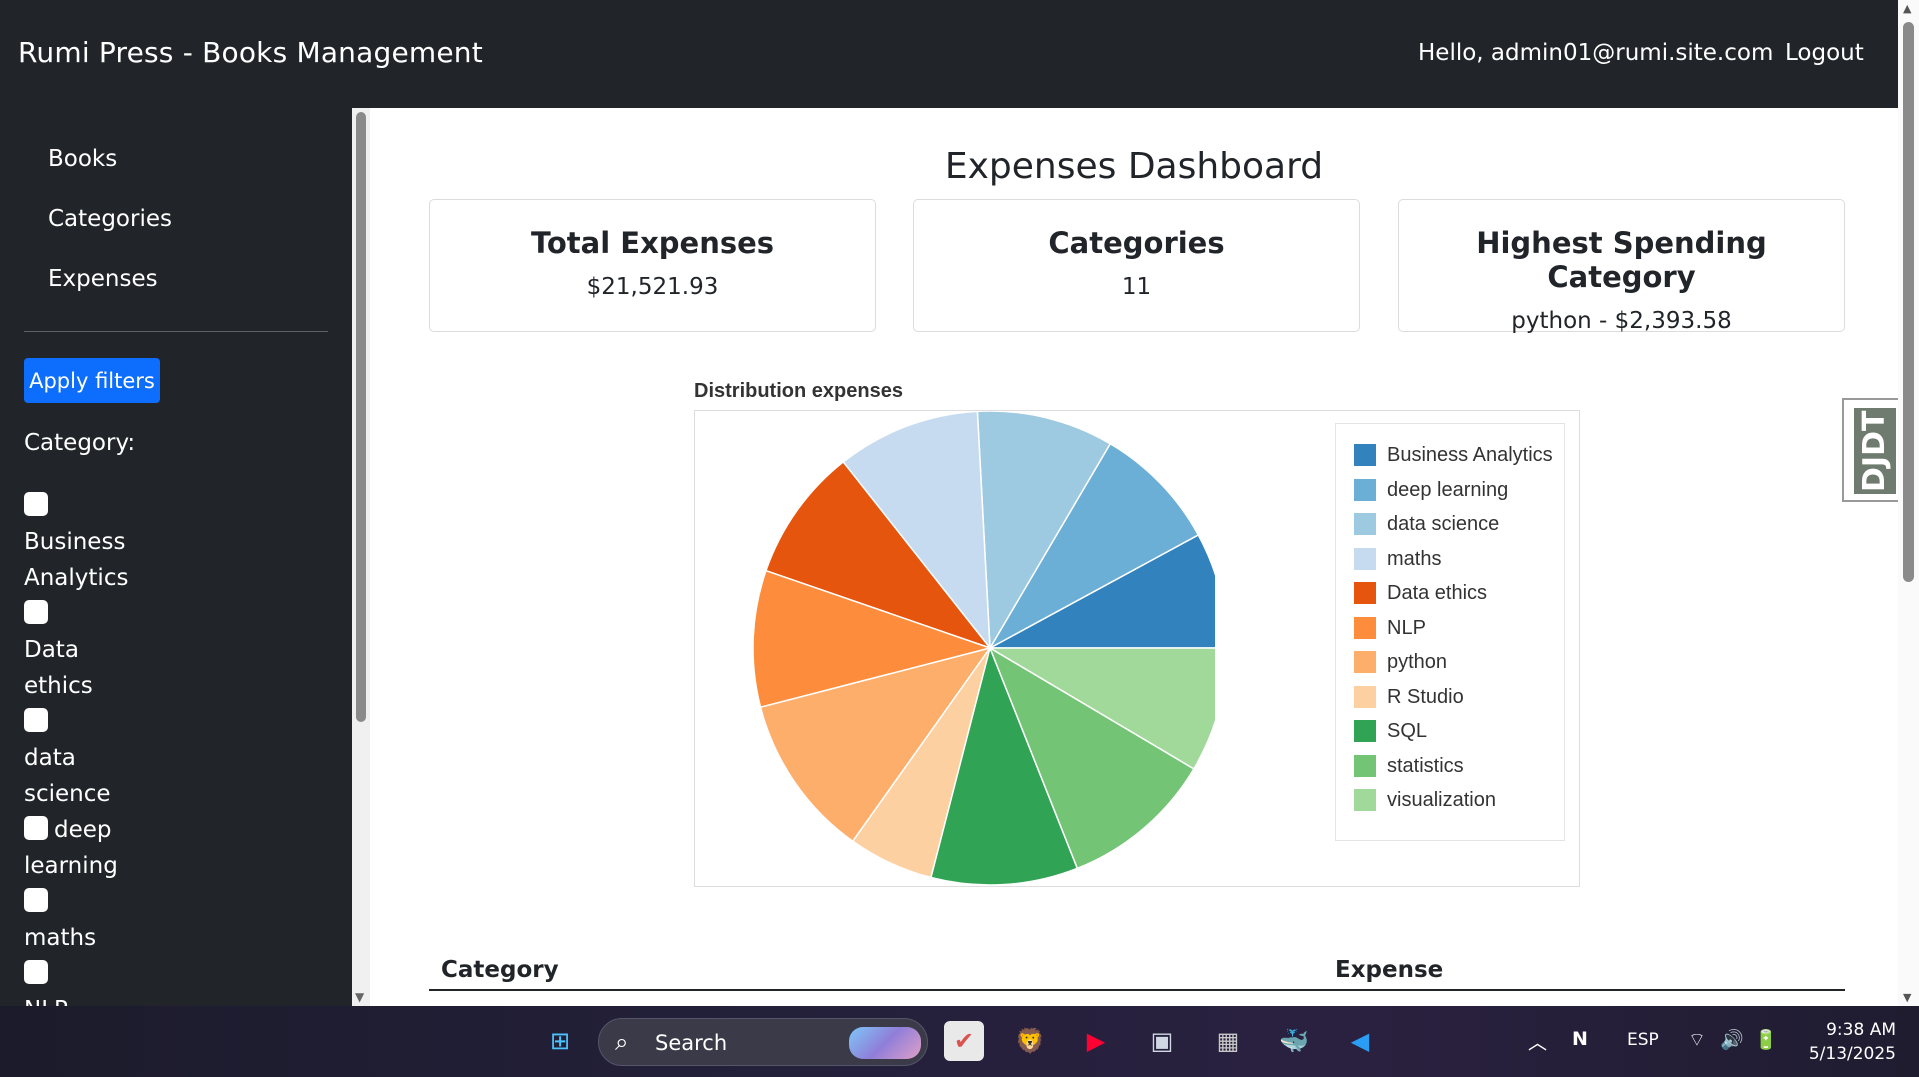 Image resolution: width=1919 pixels, height=1077 pixels. Describe the element at coordinates (763, 1042) in the screenshot. I see `taskbar-search: ⌕ Search` at that location.